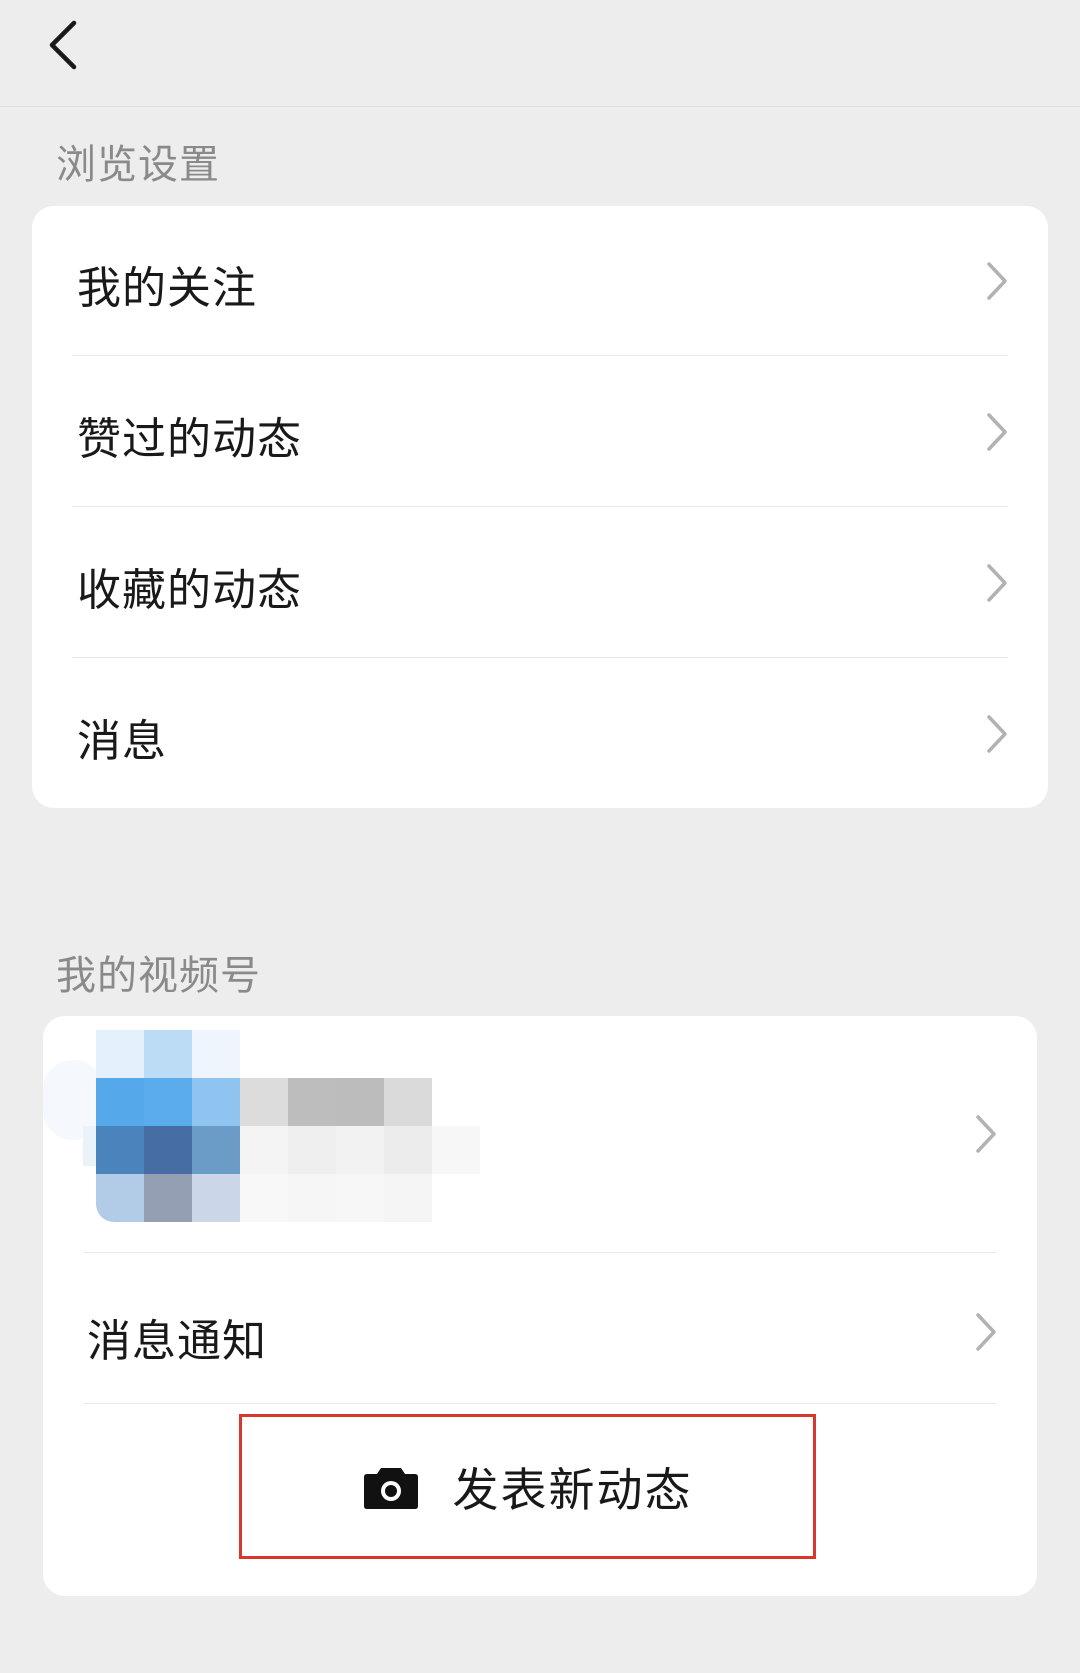 The image size is (1080, 1673). Describe the element at coordinates (540, 1134) in the screenshot. I see `channel-profile-row` at that location.